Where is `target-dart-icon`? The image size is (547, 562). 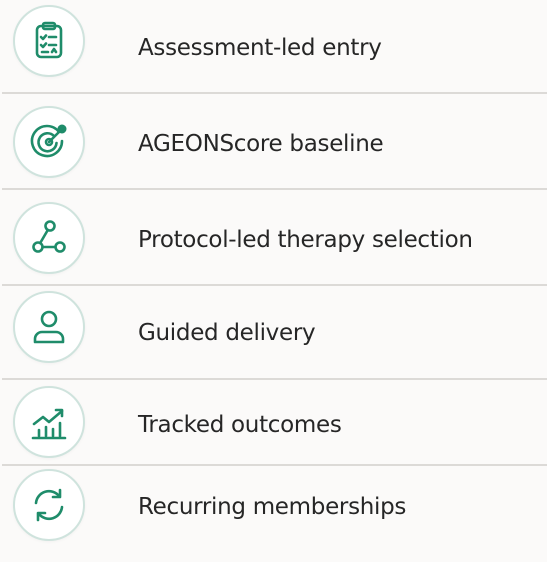 target-dart-icon is located at coordinates (48, 141).